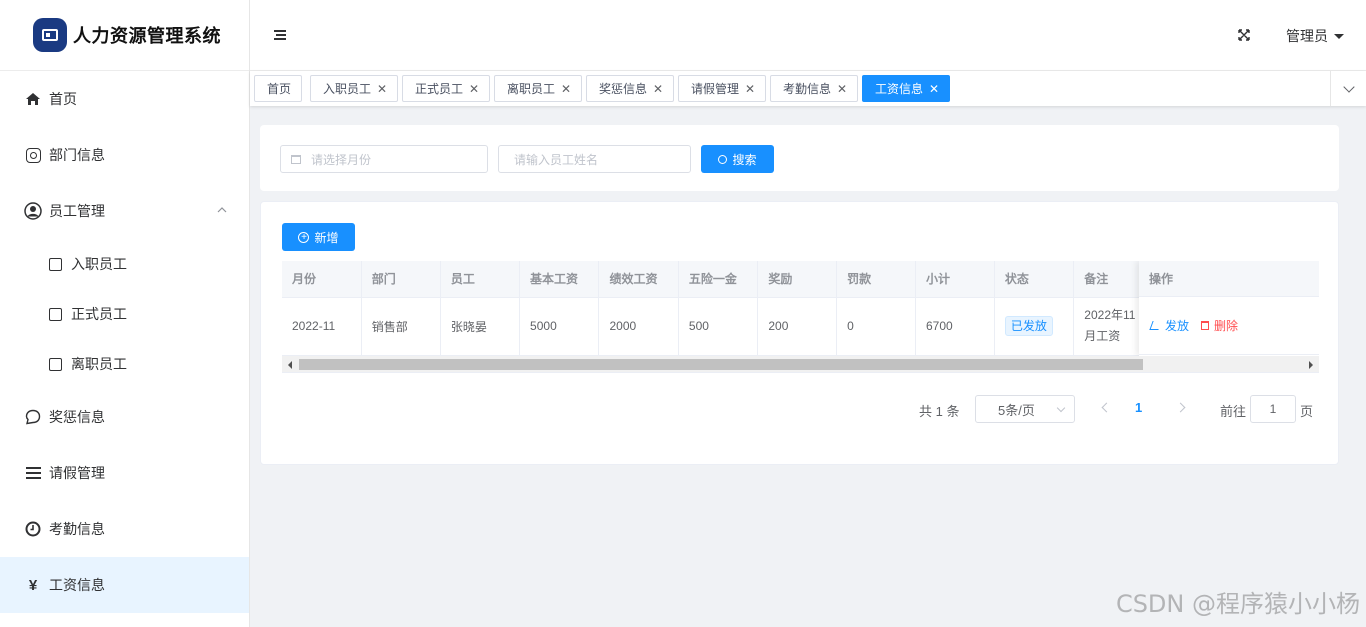 The image size is (1366, 627). Describe the element at coordinates (77, 417) in the screenshot. I see `sidebar-item-label: 奖惩信息` at that location.